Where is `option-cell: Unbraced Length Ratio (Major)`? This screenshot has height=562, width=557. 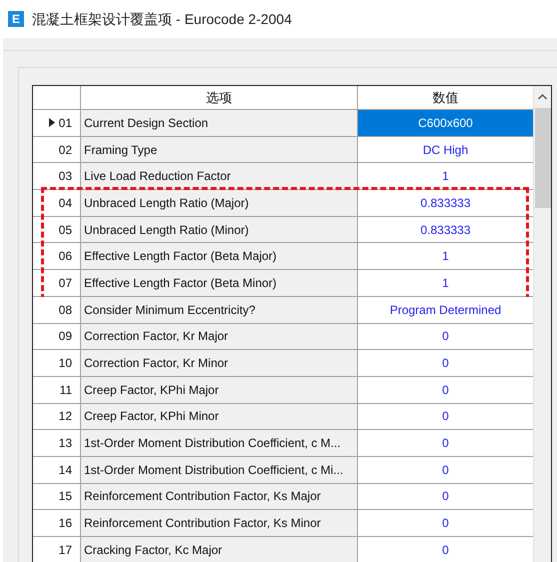 option-cell: Unbraced Length Ratio (Major) is located at coordinates (219, 203).